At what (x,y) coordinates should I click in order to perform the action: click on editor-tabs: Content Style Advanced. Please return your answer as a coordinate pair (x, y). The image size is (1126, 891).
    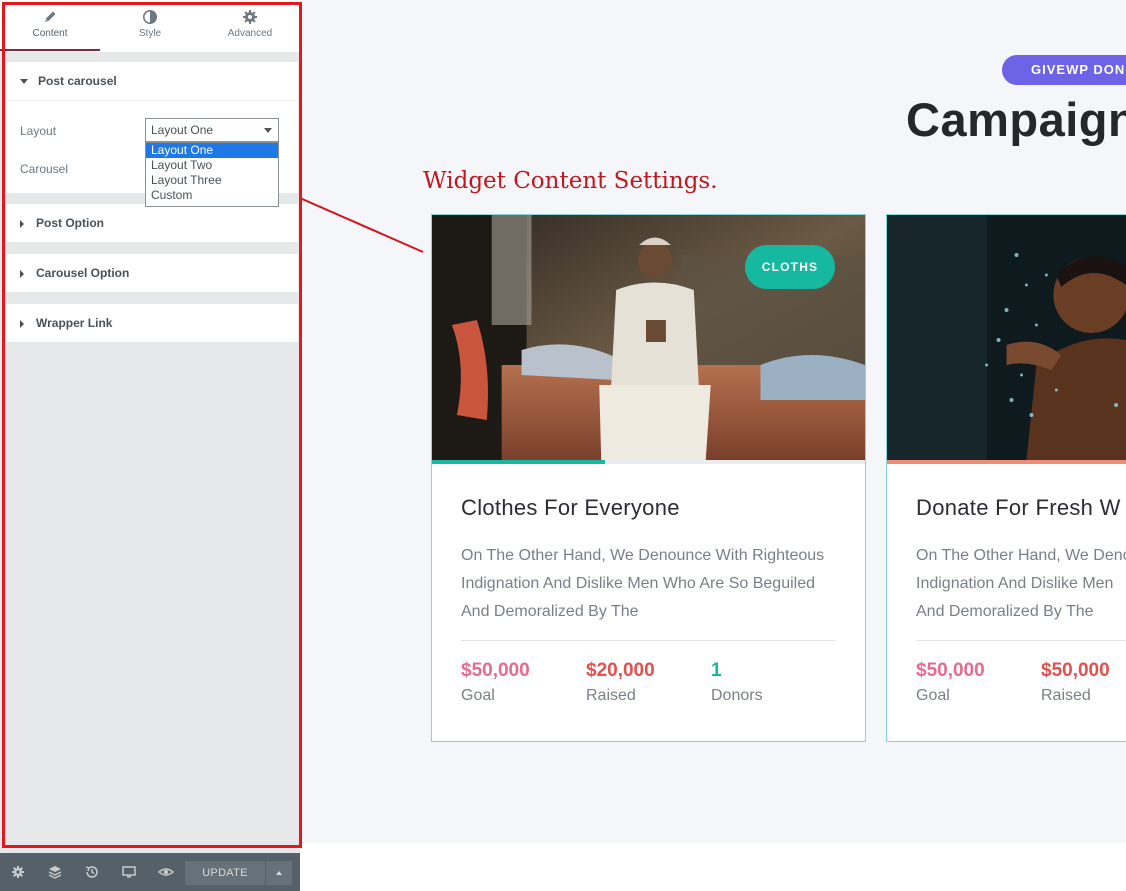
    Looking at the image, I should click on (150, 26).